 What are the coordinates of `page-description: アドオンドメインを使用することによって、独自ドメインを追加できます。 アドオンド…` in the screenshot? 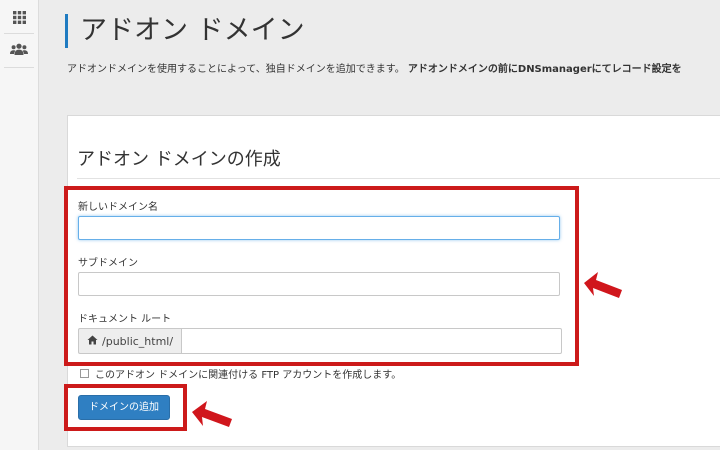 It's located at (392, 70).